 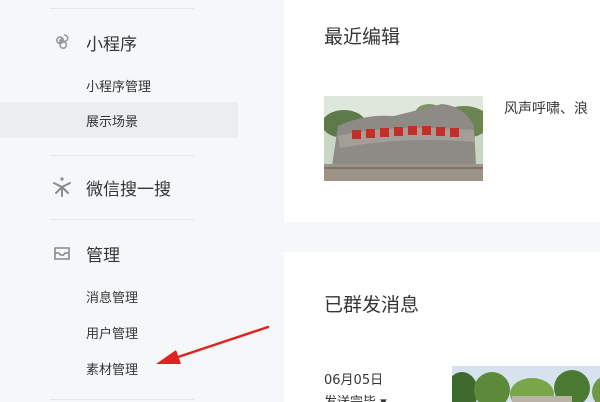 I want to click on recent-article-title: 风声呼啸、浪, so click(x=546, y=108).